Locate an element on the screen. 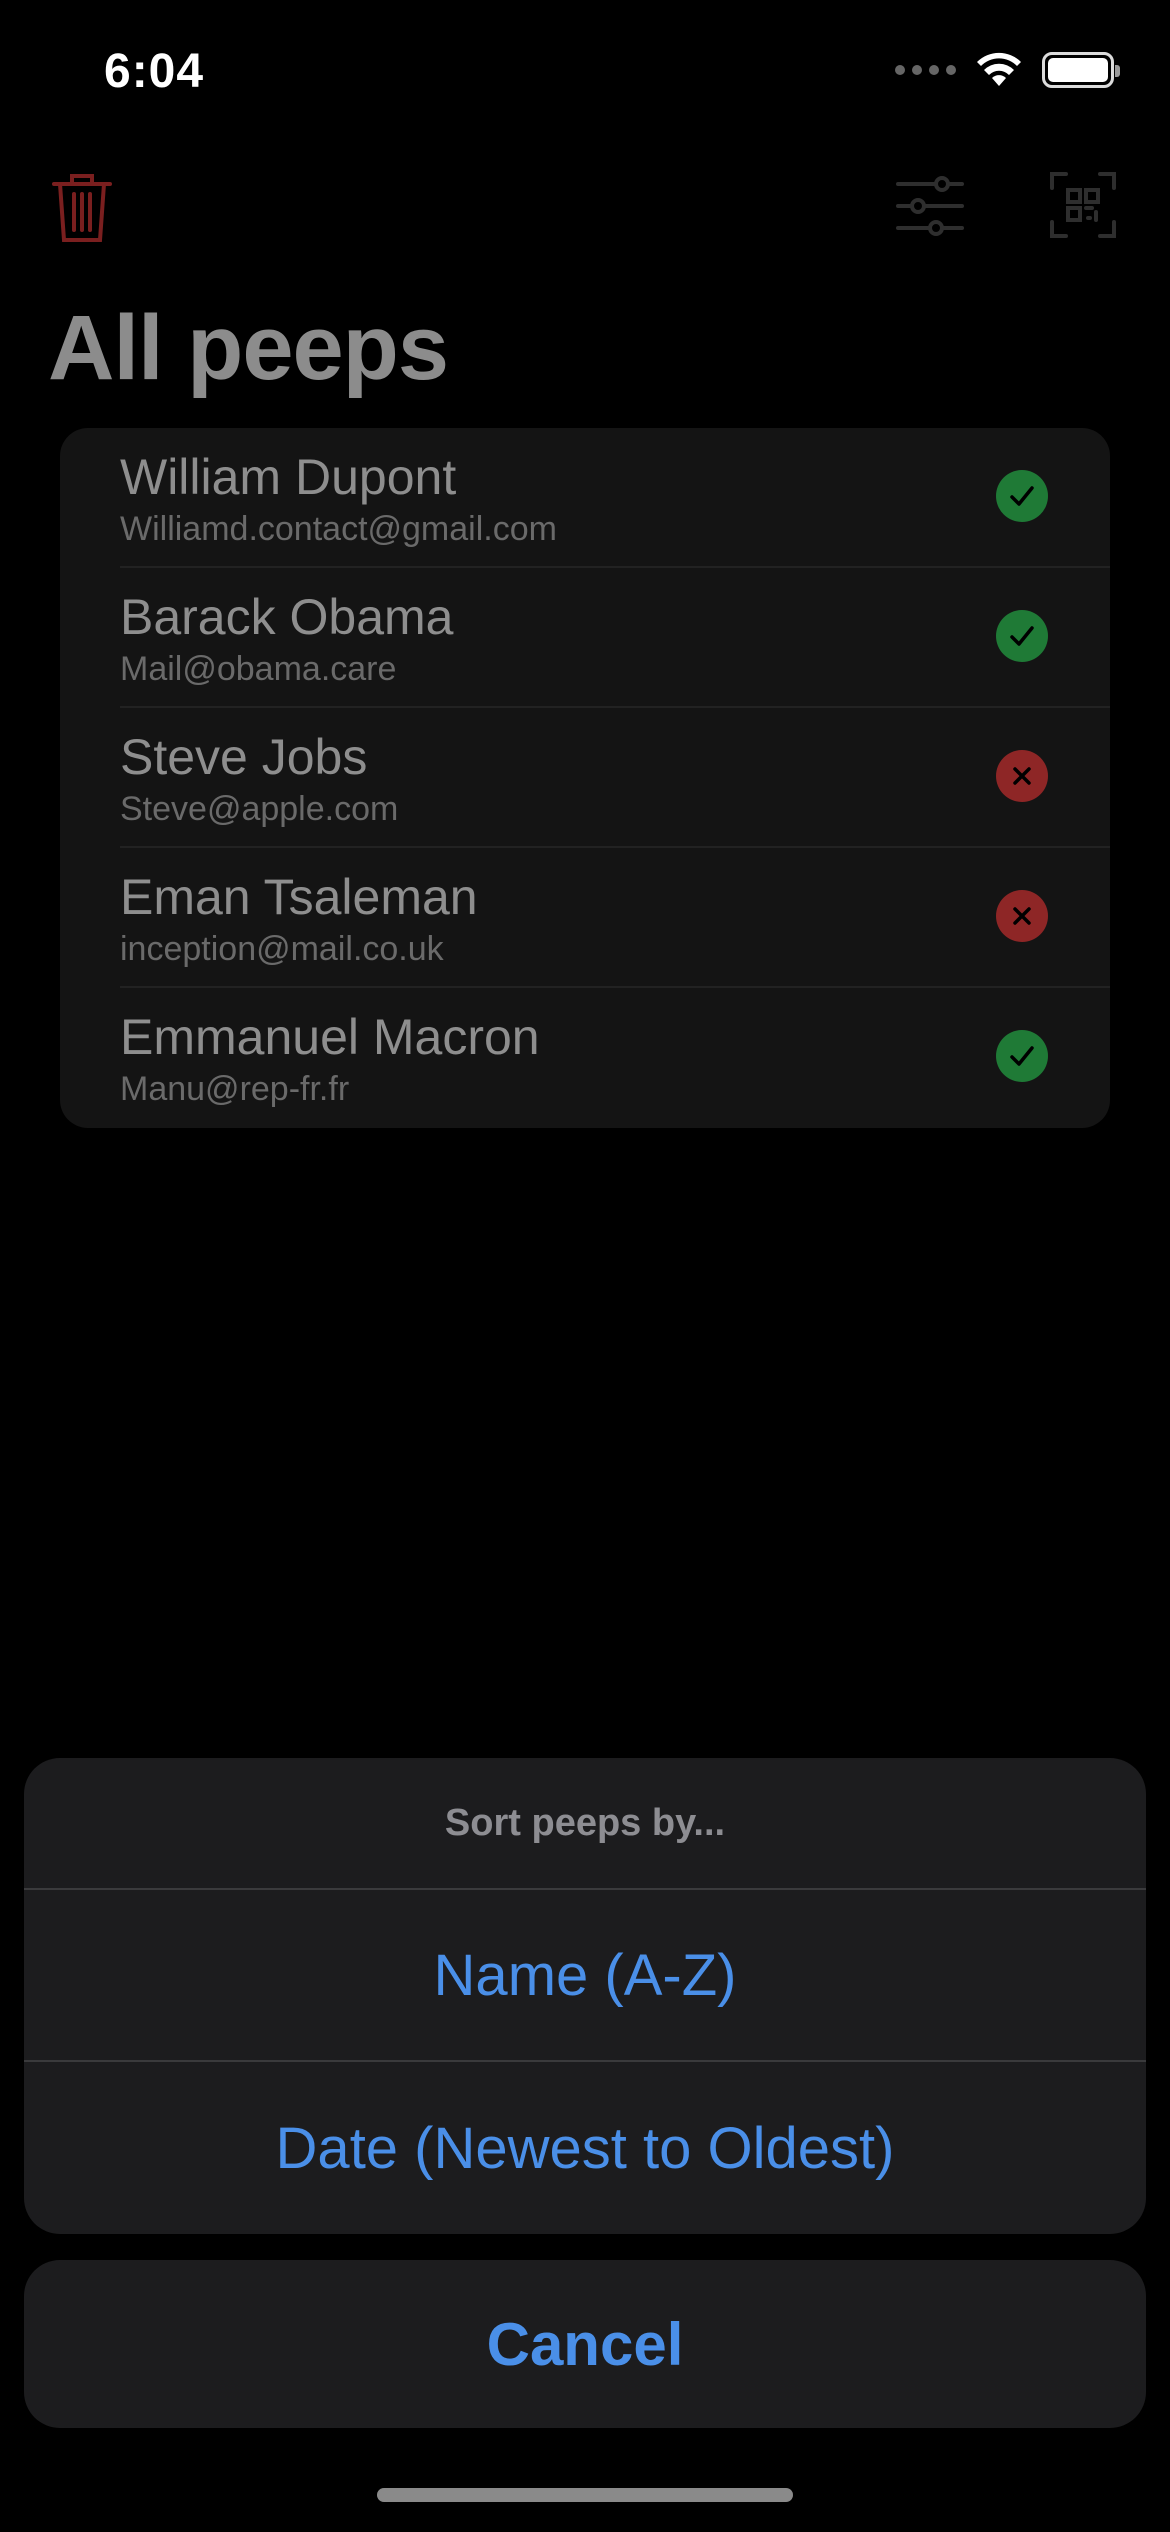  contact-name: William Dupont is located at coordinates (288, 477).